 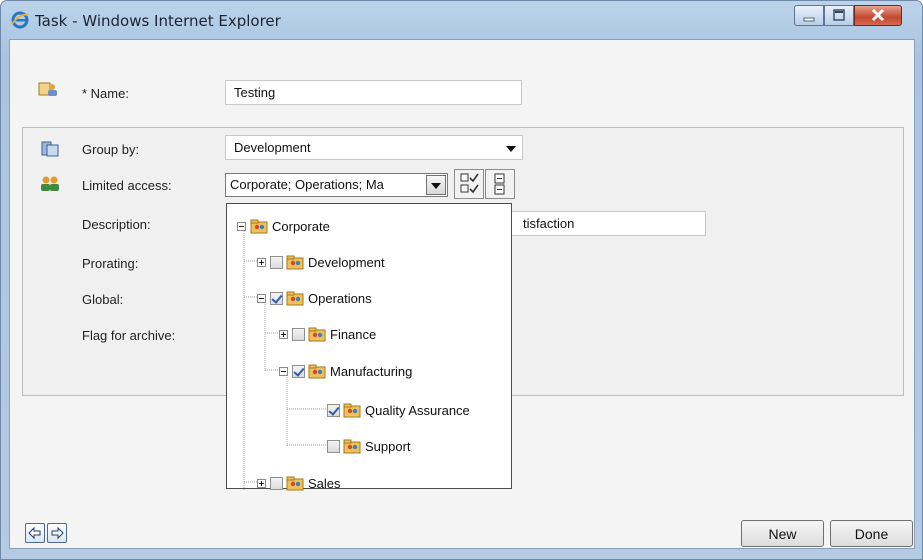 I want to click on tree-node: Finance, so click(x=327, y=334).